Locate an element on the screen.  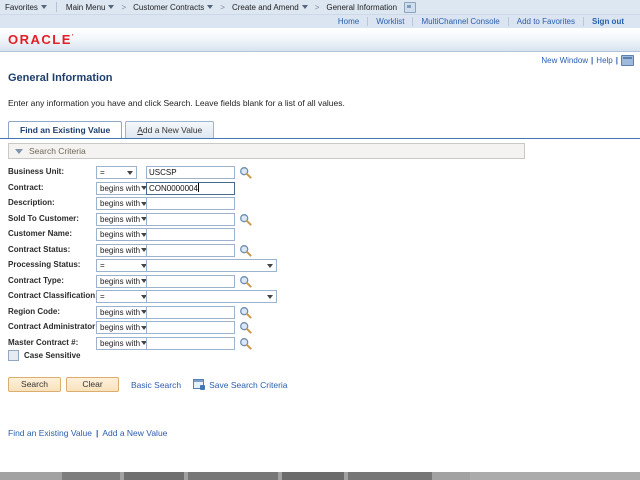
bottom-links: Find an Existing Value | Add a New Value is located at coordinates (87, 433).